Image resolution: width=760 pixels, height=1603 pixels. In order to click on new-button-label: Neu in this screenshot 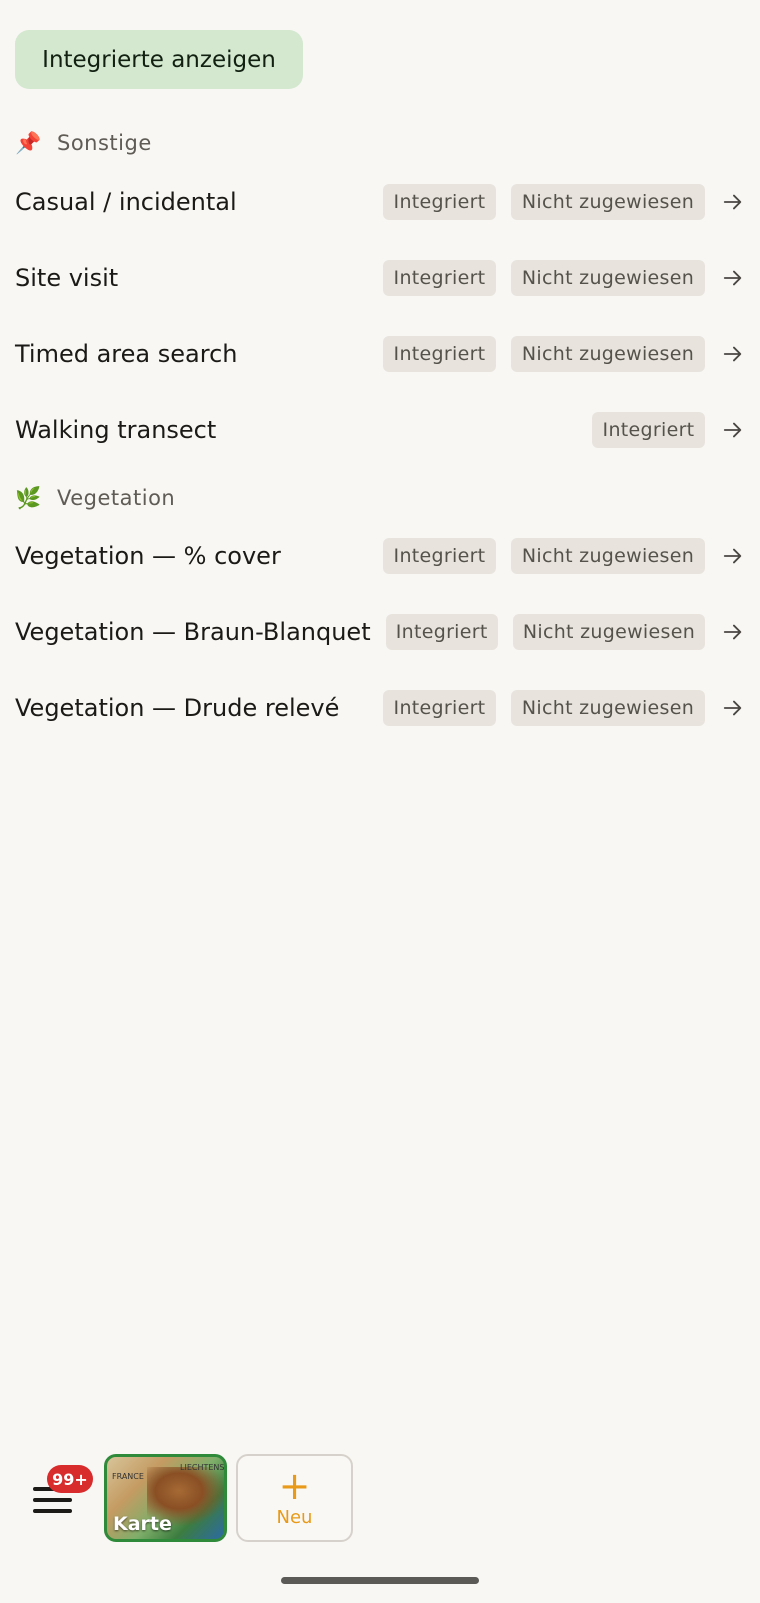, I will do `click(294, 1517)`.